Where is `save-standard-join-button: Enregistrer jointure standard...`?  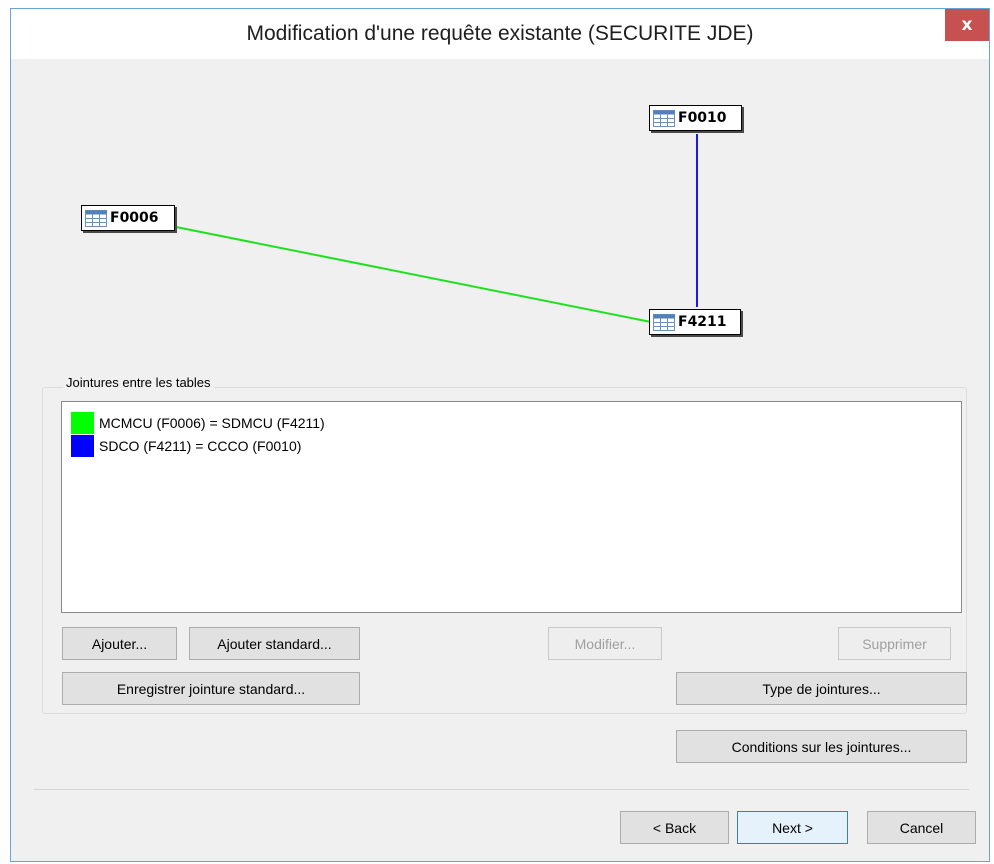
save-standard-join-button: Enregistrer jointure standard... is located at coordinates (211, 688).